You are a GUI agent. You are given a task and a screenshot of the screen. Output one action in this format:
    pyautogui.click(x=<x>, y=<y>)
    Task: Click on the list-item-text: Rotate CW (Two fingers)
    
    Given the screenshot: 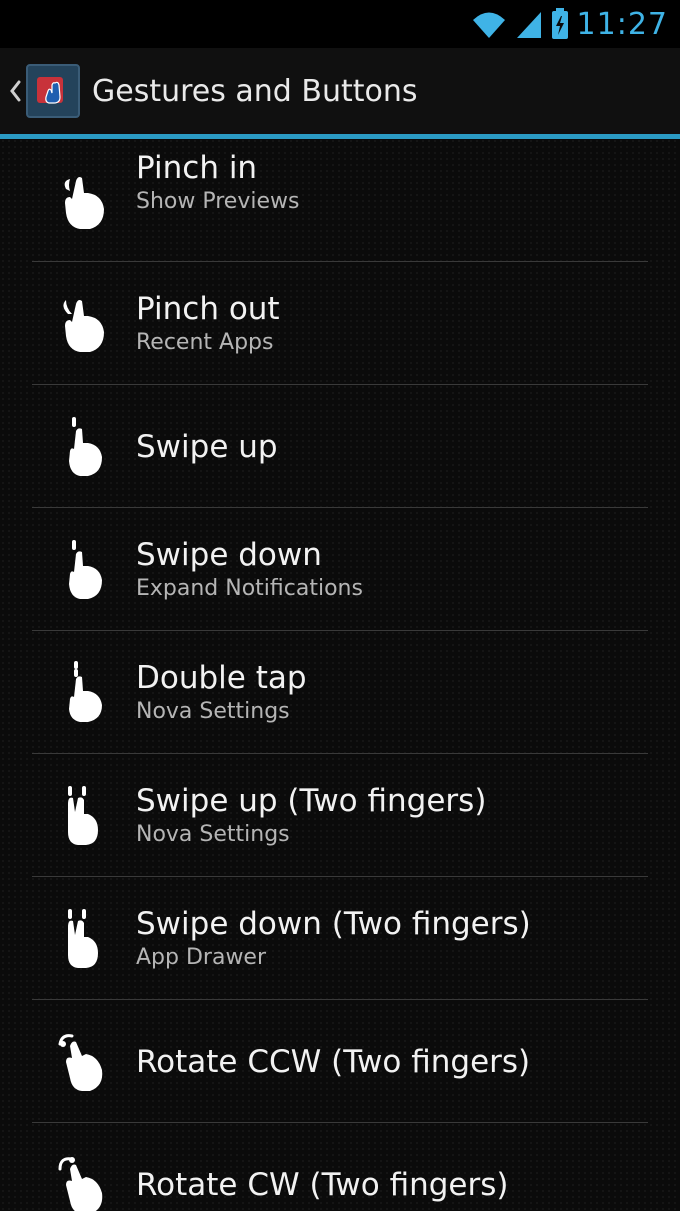 What is the action you would take?
    pyautogui.click(x=398, y=1167)
    